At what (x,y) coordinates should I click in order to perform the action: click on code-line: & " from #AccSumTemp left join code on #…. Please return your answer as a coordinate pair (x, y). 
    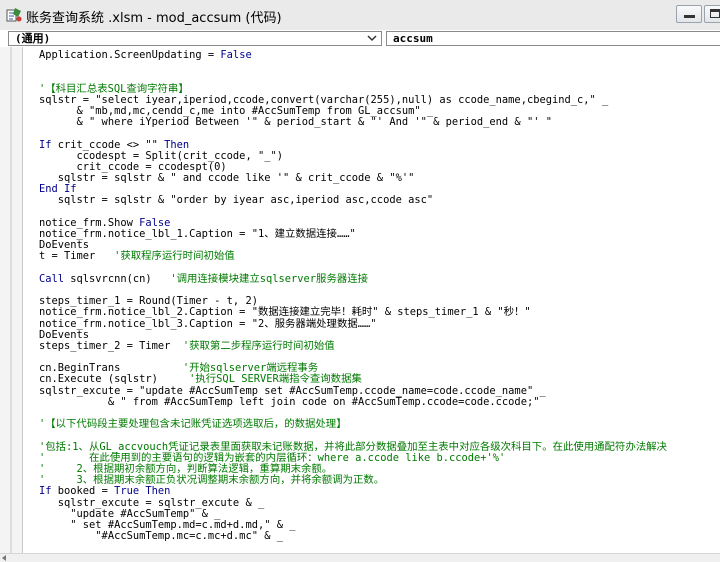
    Looking at the image, I should click on (353, 401).